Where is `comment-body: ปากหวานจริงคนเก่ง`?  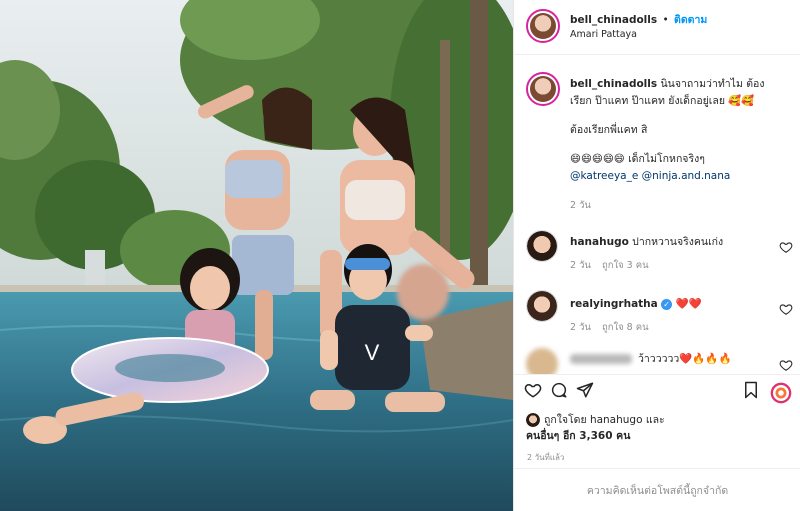 comment-body: ปากหวานจริงคนเก่ง is located at coordinates (678, 242).